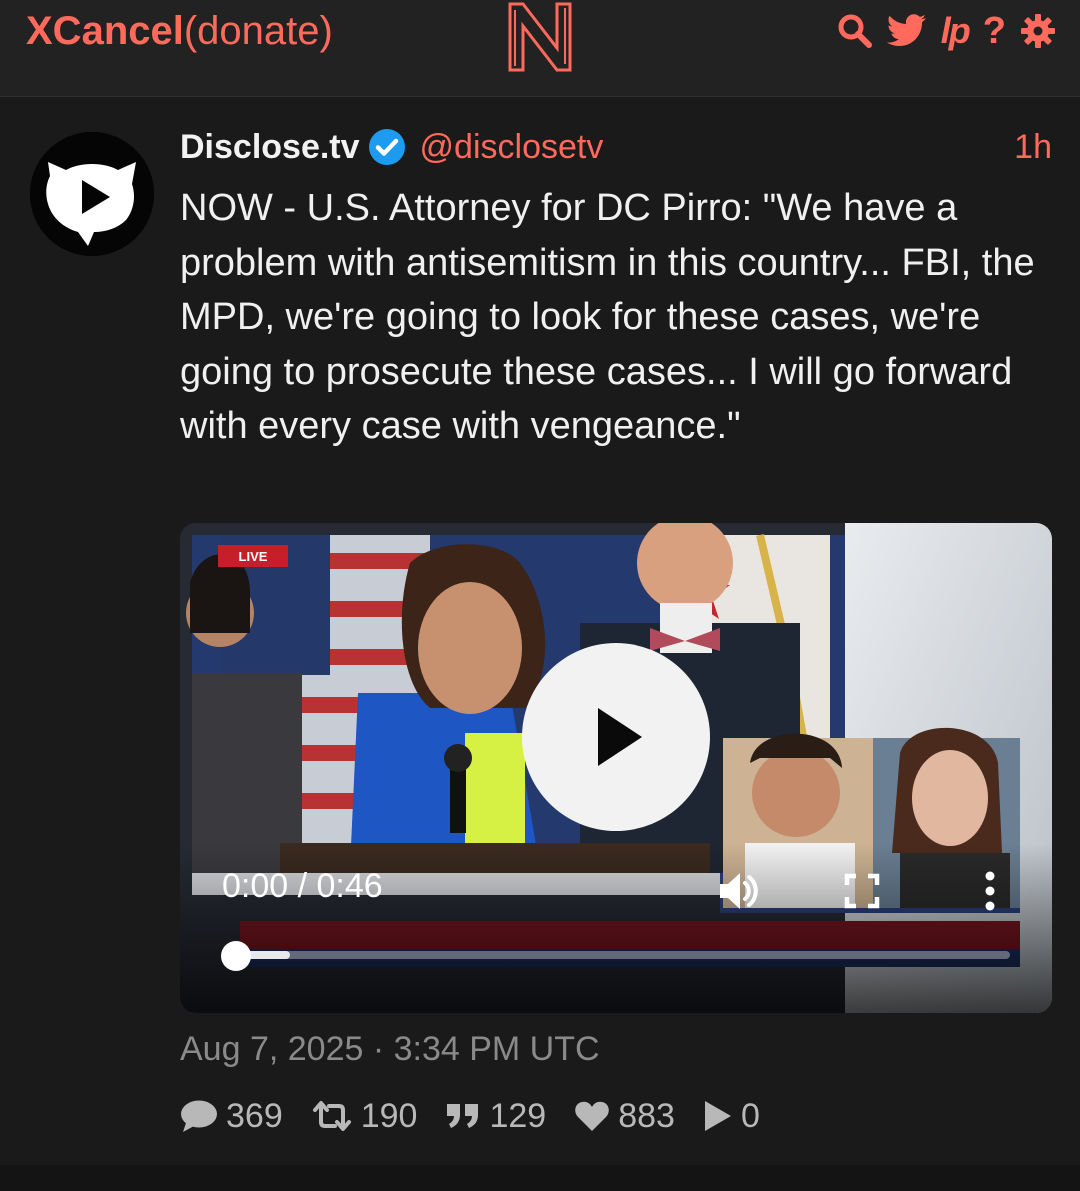 The width and height of the screenshot is (1080, 1191). I want to click on tweet-stats: 369 190 129 883 0, so click(470, 1116).